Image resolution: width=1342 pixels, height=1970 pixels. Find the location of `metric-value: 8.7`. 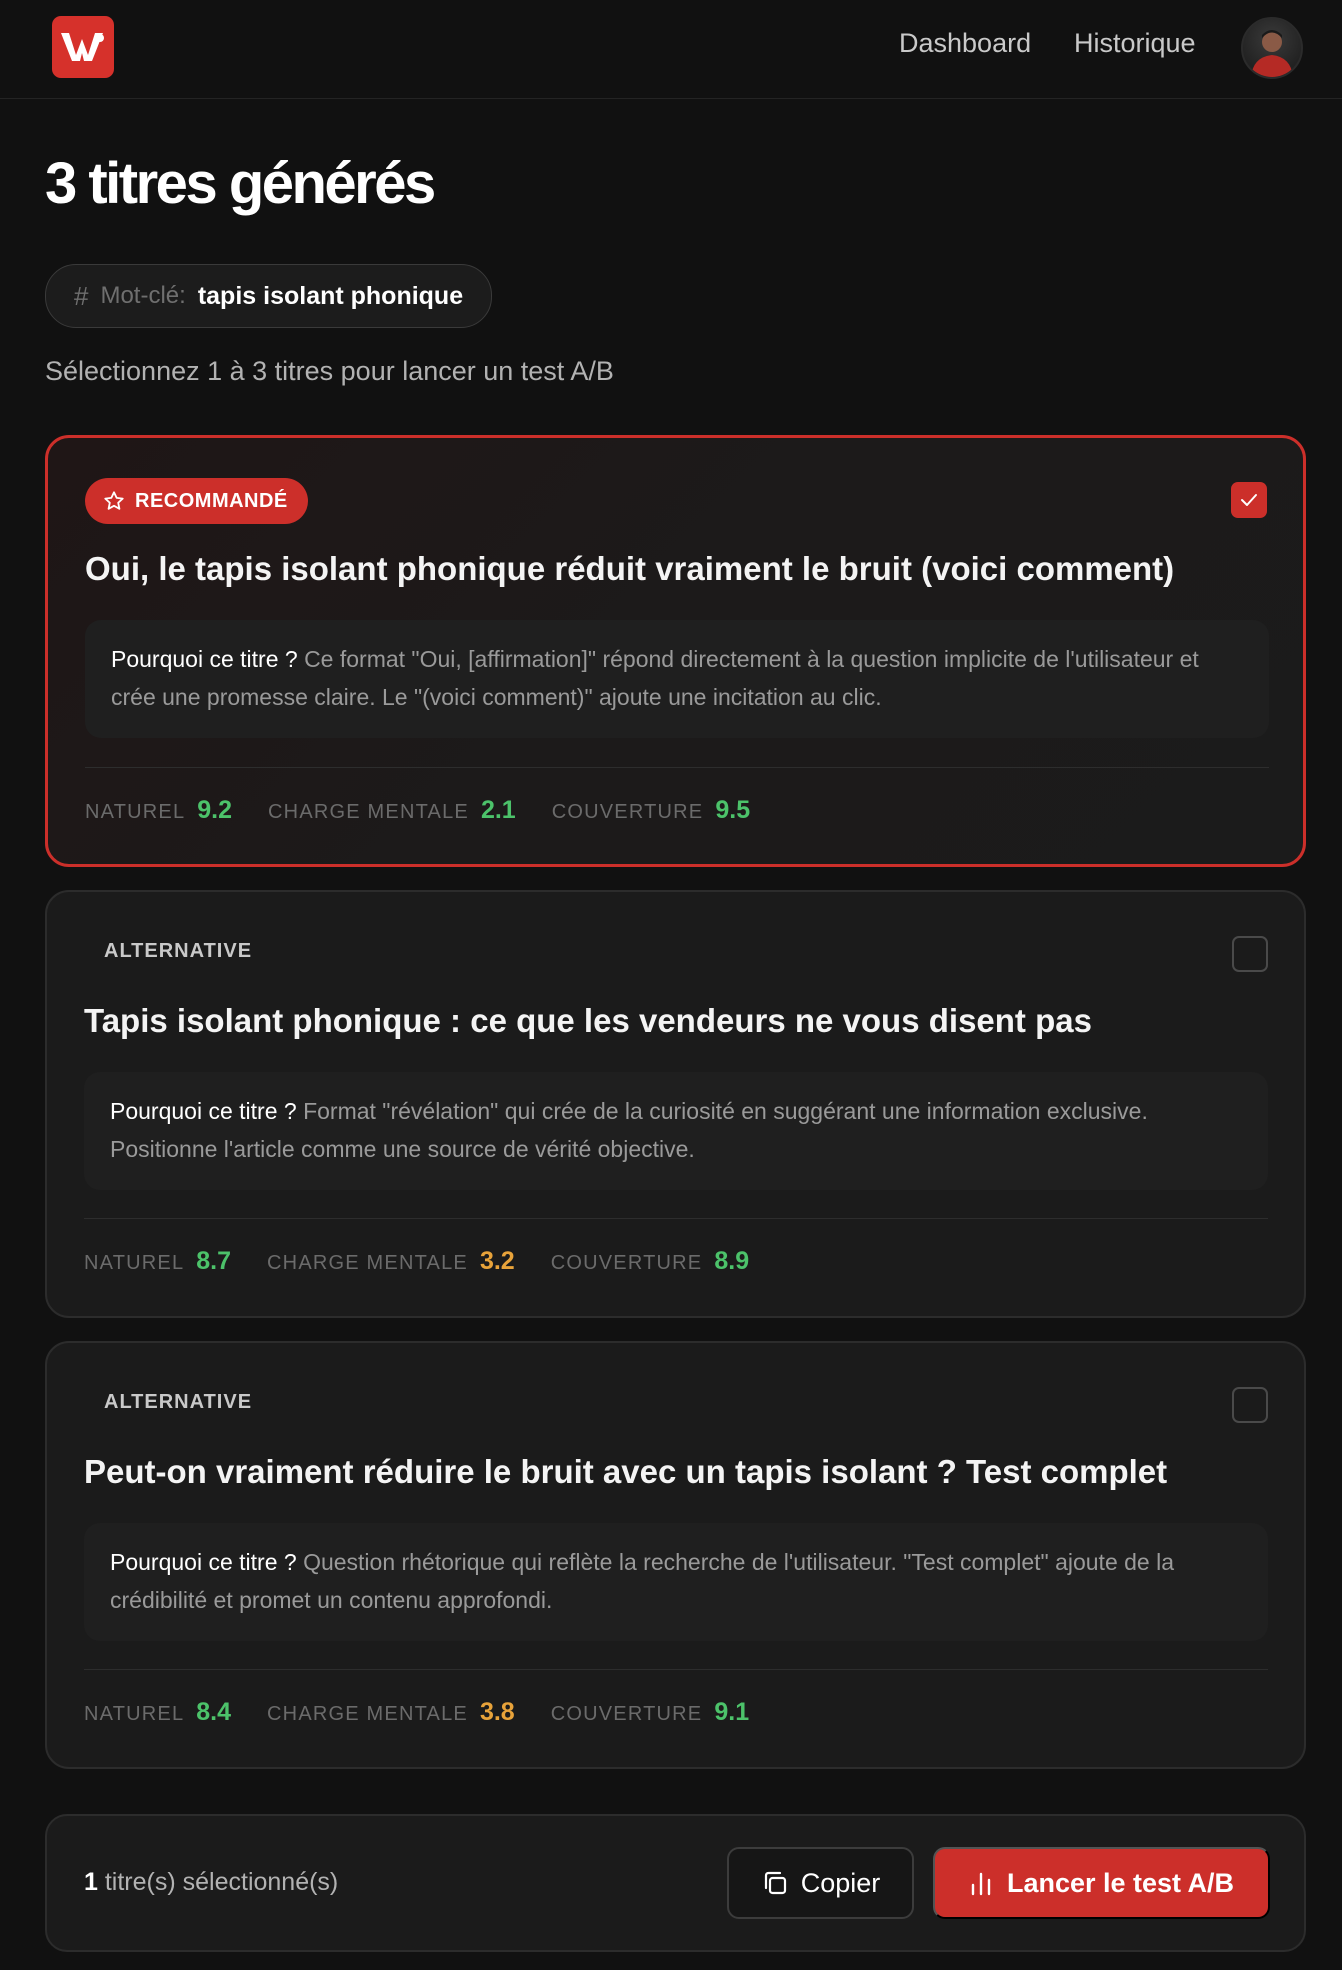

metric-value: 8.7 is located at coordinates (214, 1261).